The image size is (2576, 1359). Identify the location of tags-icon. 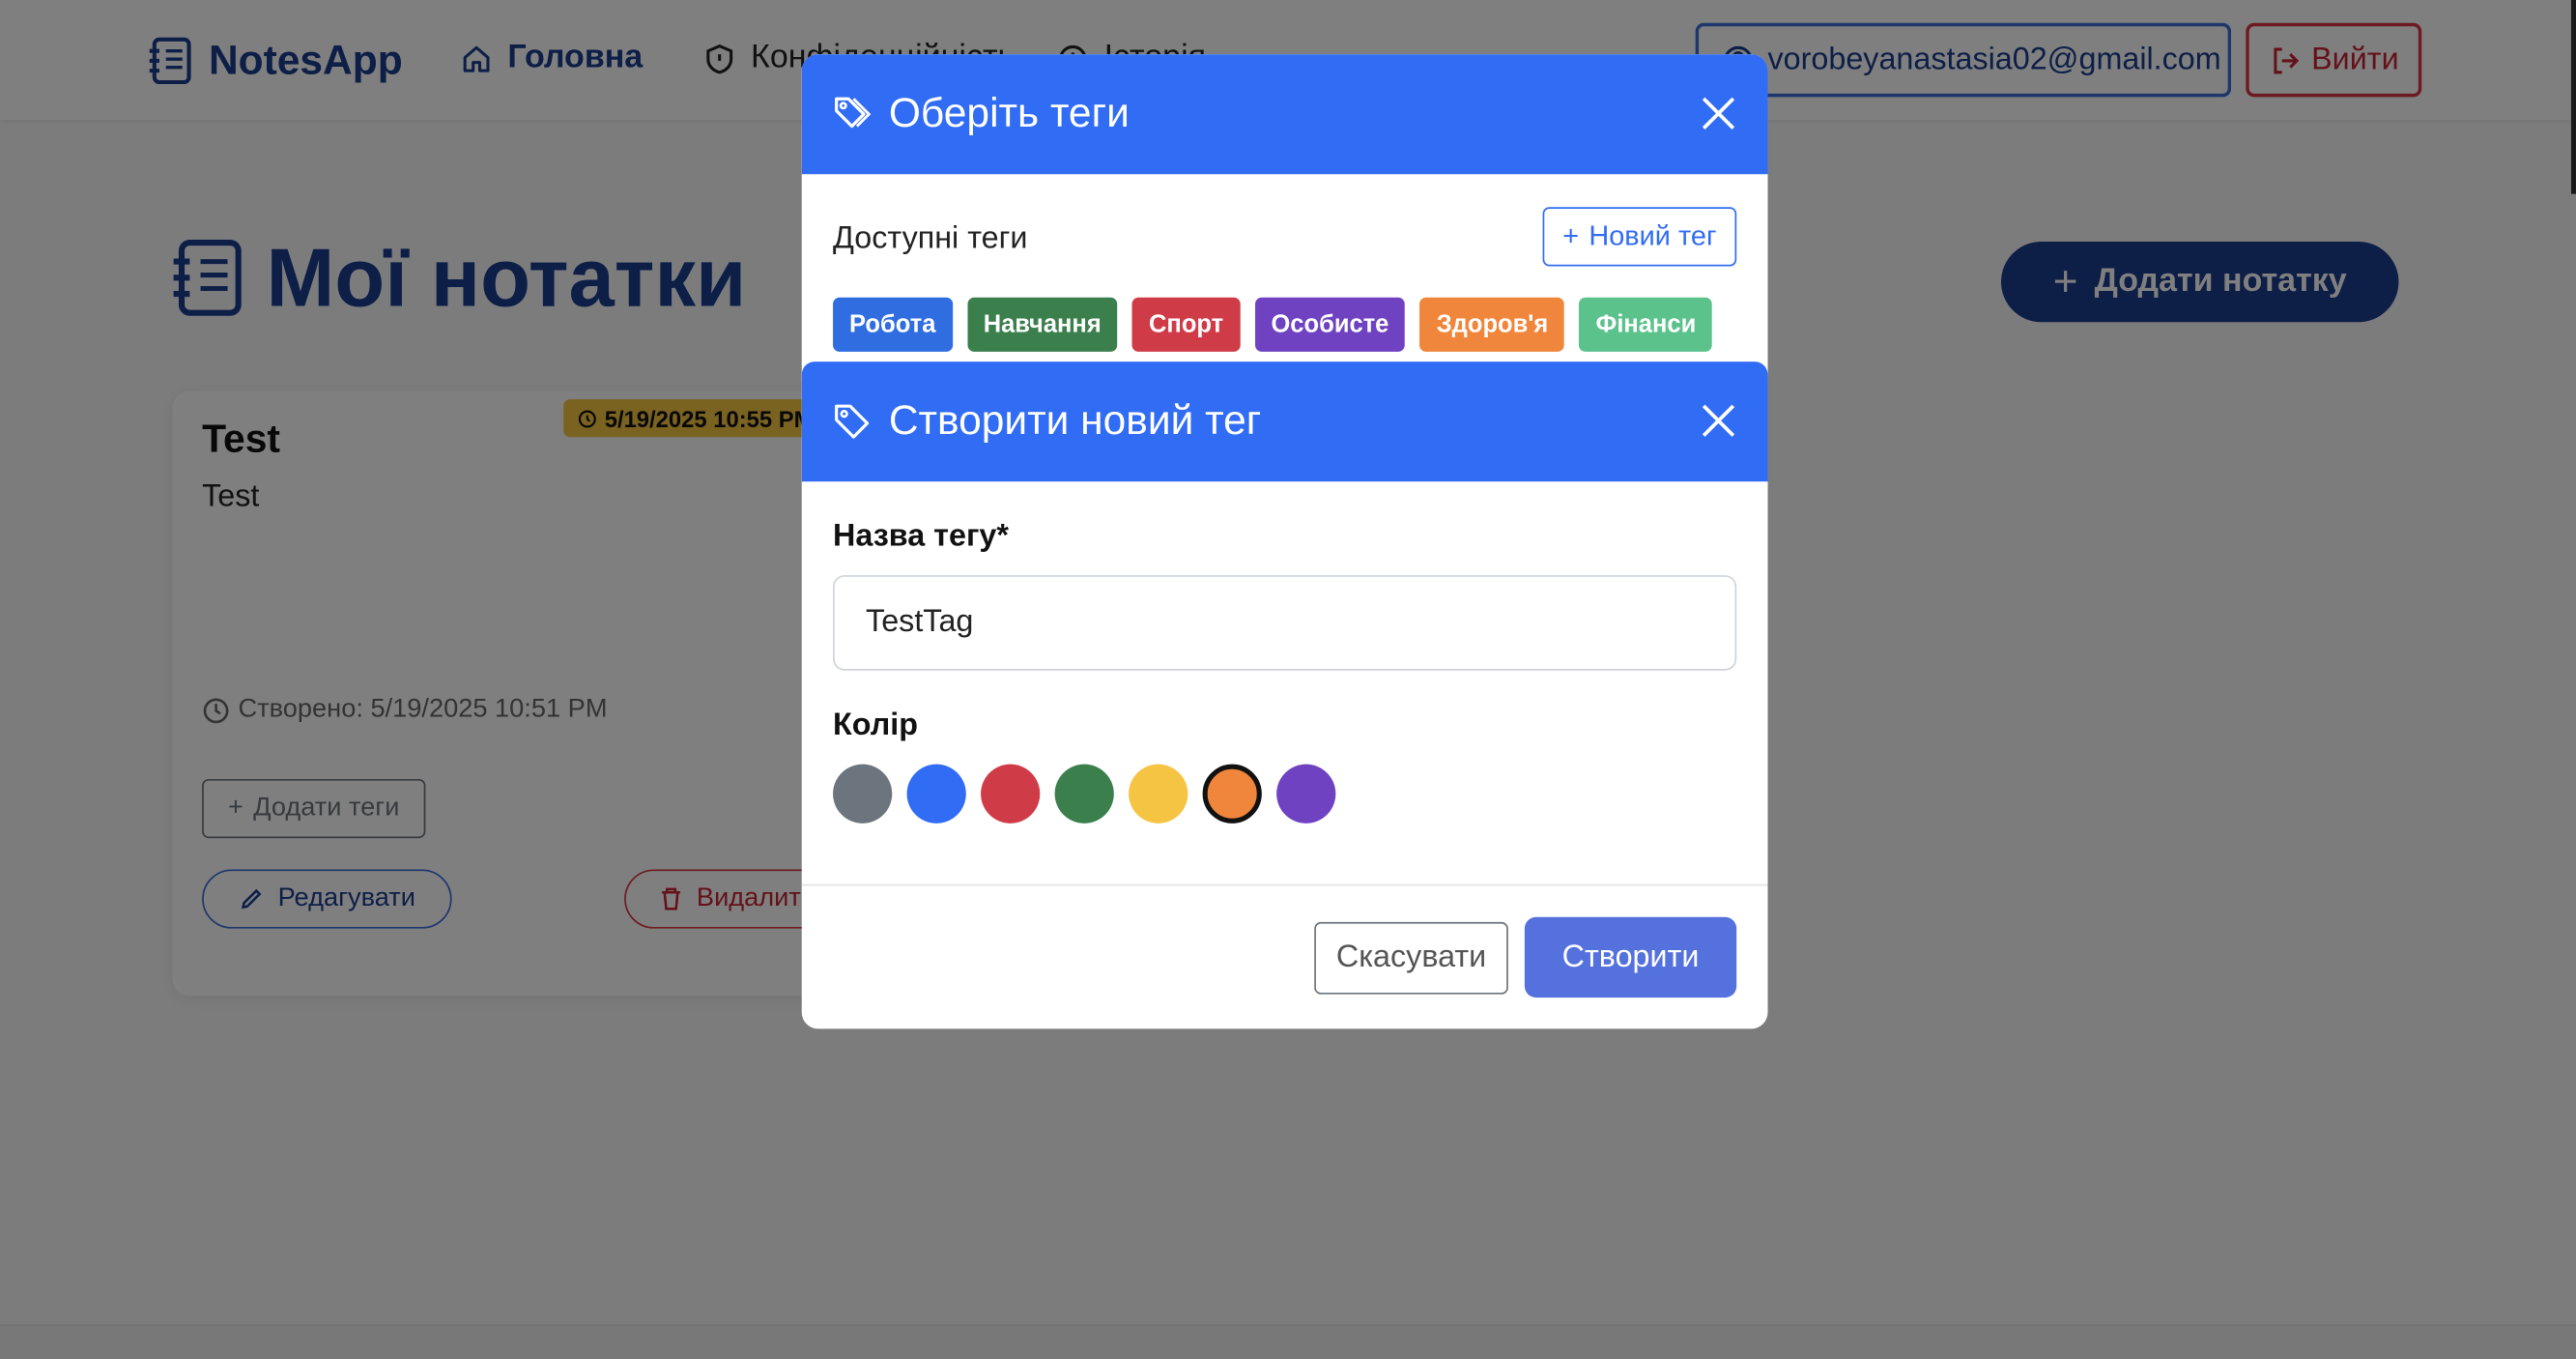
(854, 113).